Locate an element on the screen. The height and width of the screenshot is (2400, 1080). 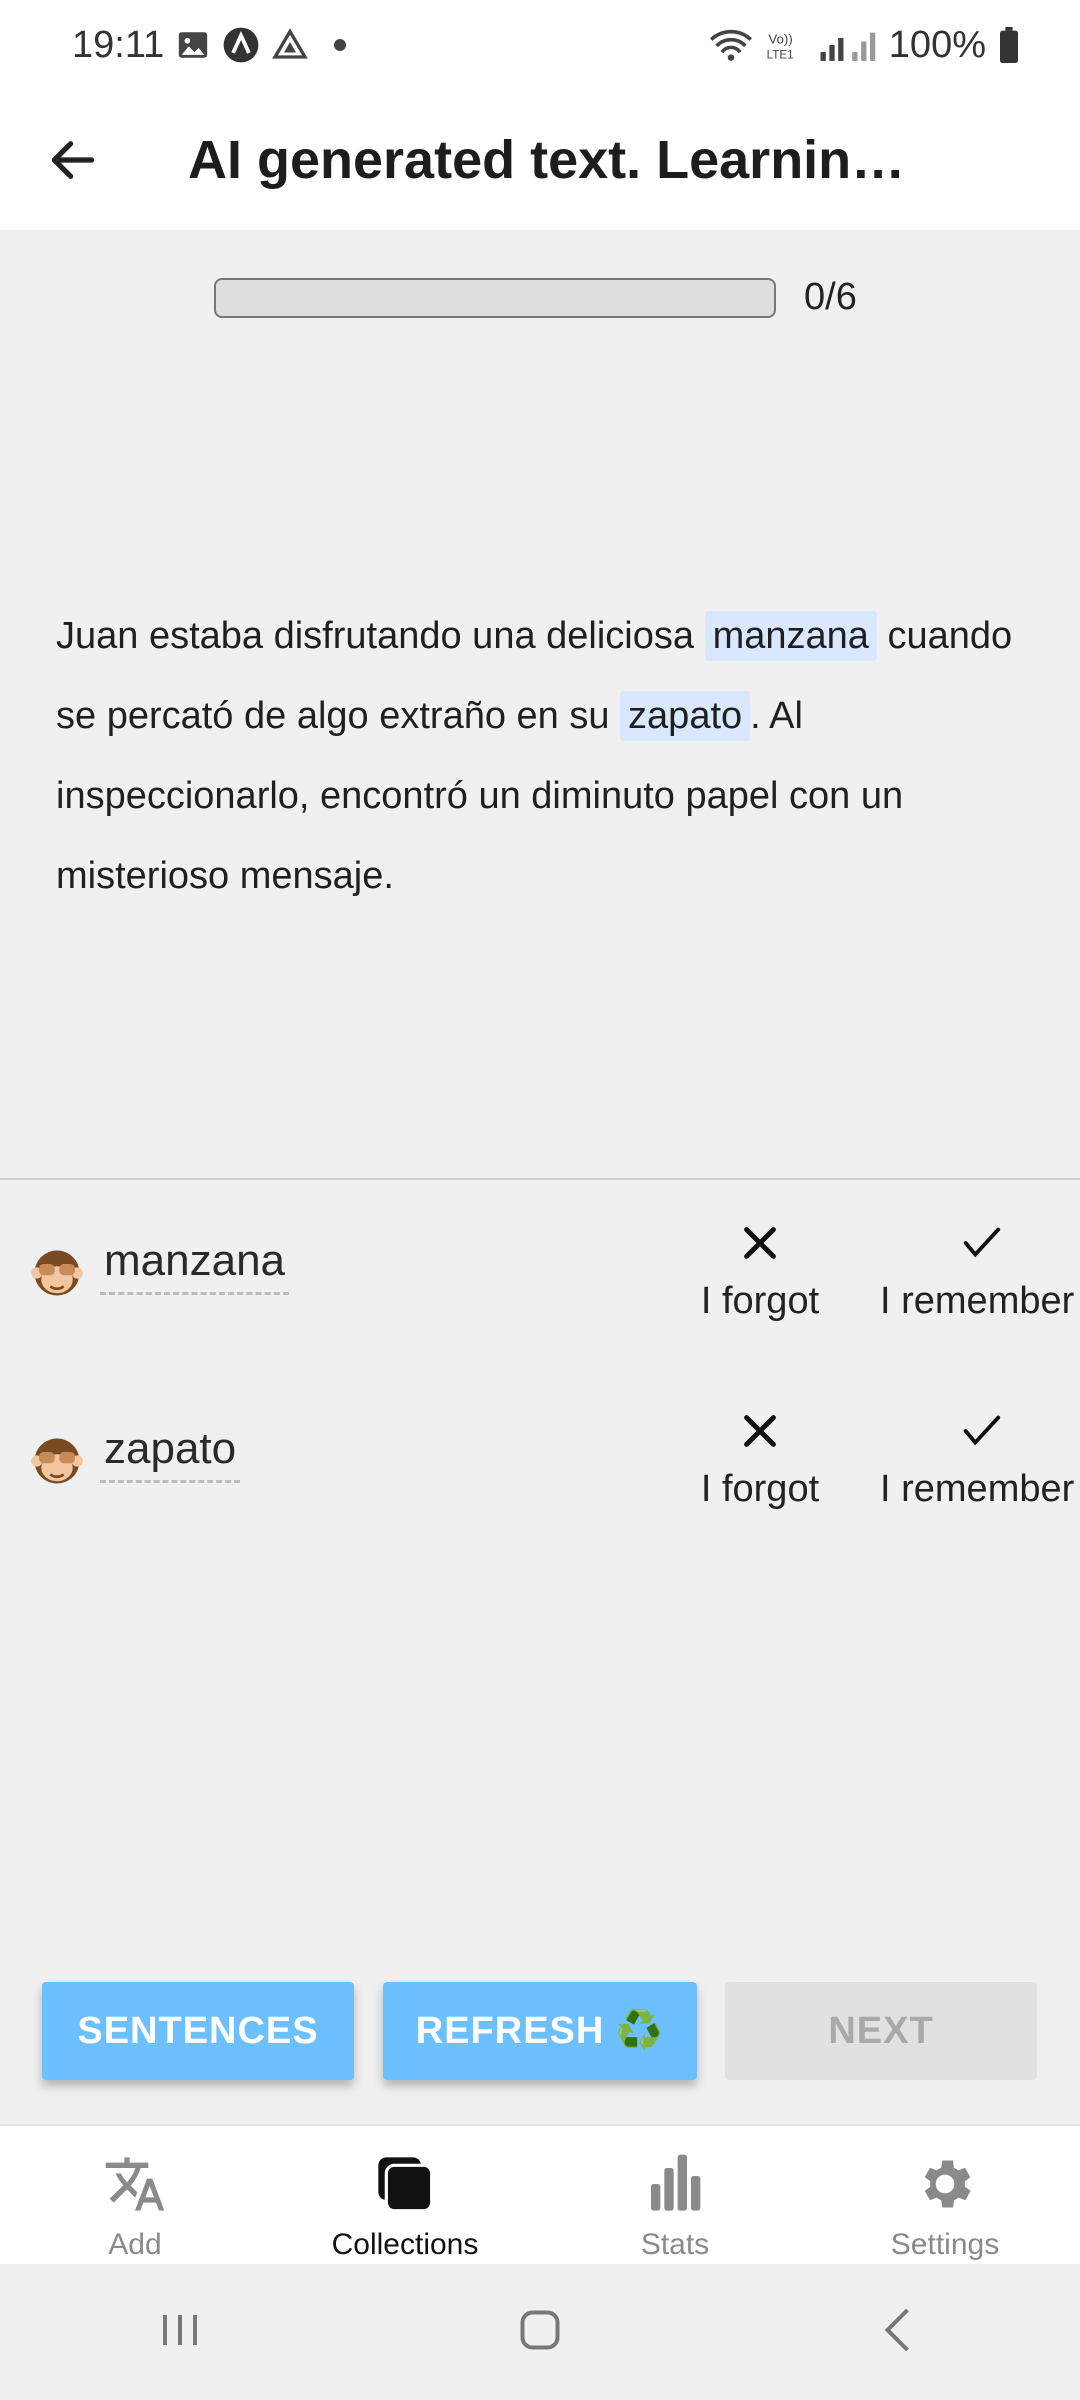
nav-item-stats: Stats is located at coordinates (675, 2195).